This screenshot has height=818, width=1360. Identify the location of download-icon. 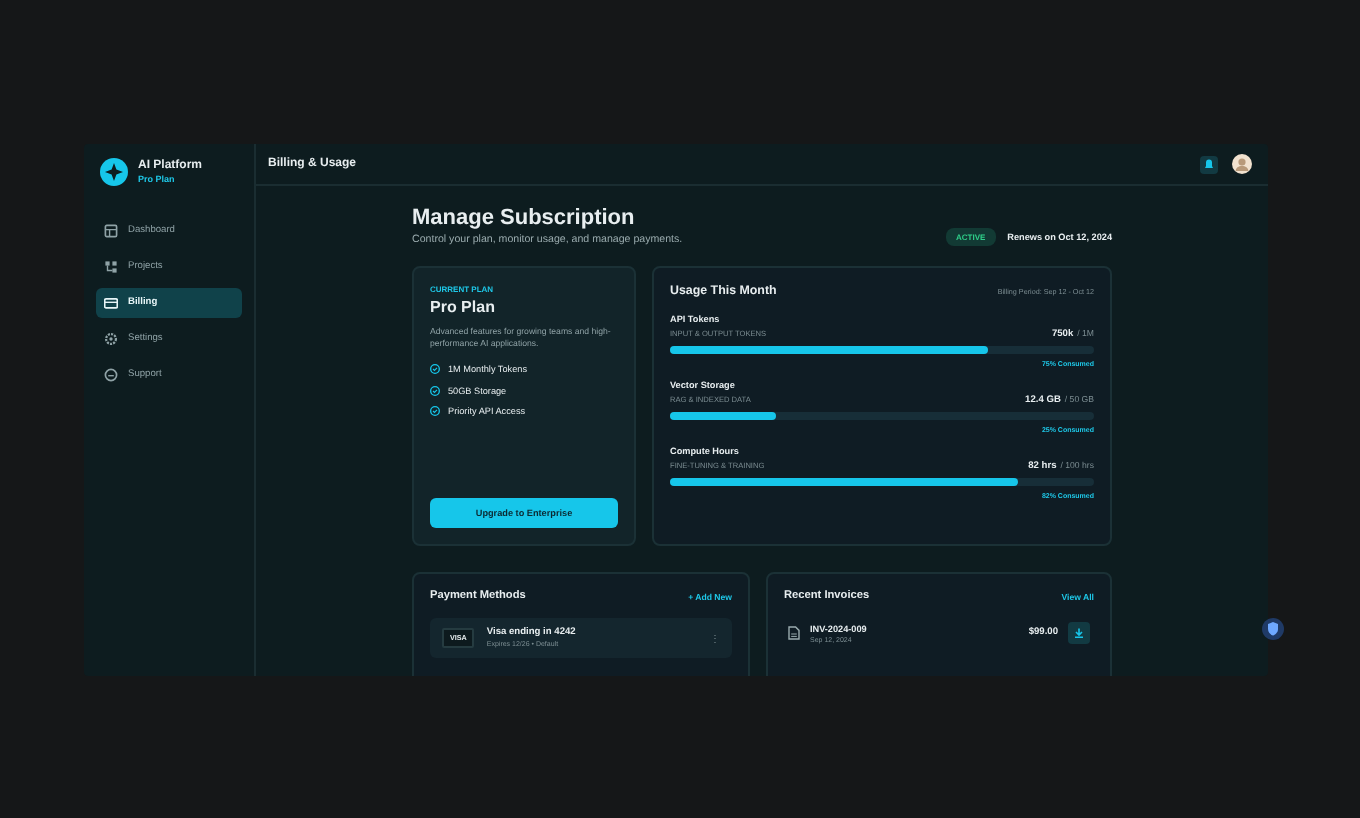
(1079, 633).